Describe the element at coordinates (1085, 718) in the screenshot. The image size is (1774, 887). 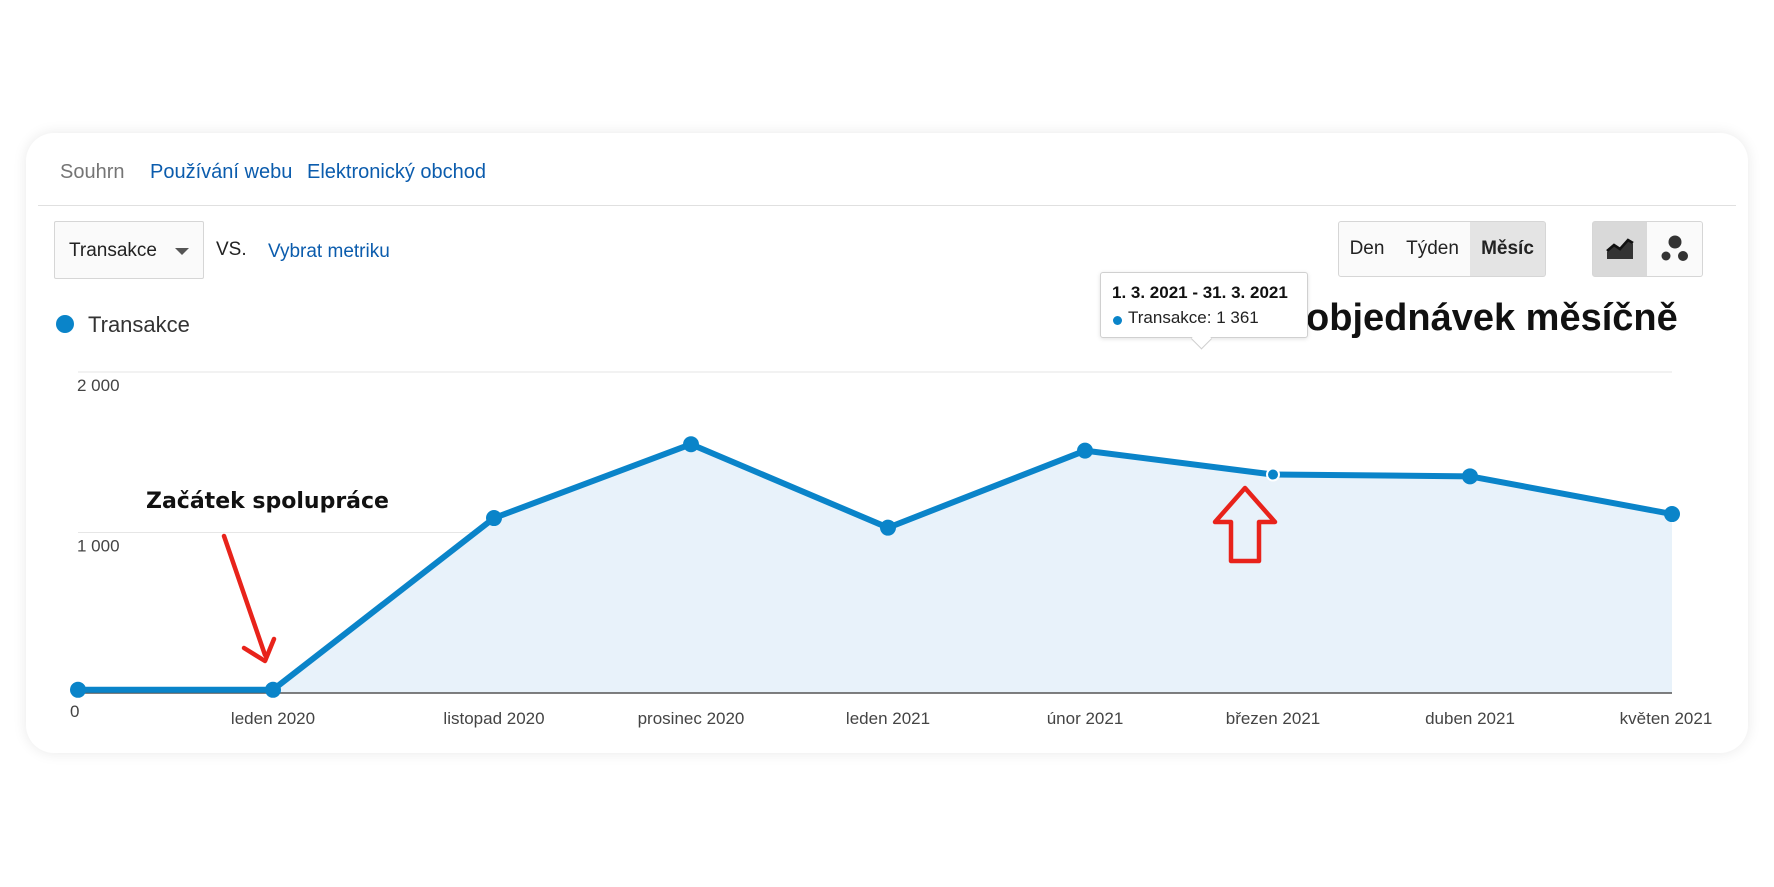
I see `x-tick-label: únor 2021` at that location.